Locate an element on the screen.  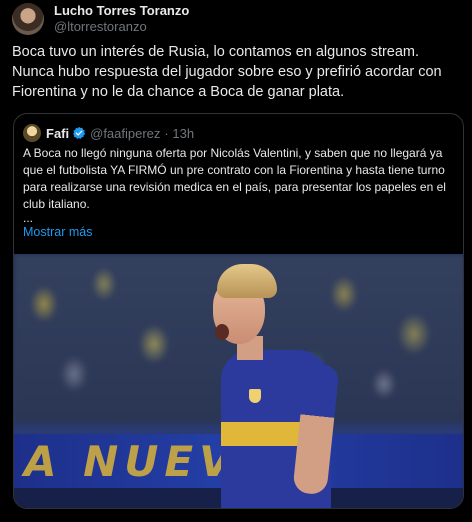
verified-badge-icon is located at coordinates (79, 132).